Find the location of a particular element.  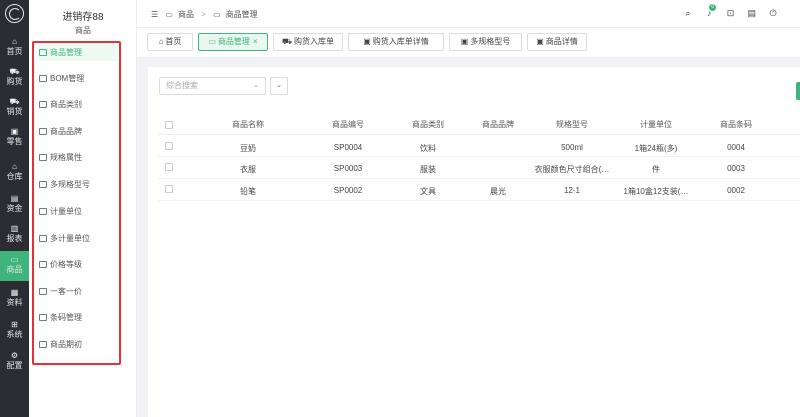

column-header: 规格型号 is located at coordinates (572, 124).